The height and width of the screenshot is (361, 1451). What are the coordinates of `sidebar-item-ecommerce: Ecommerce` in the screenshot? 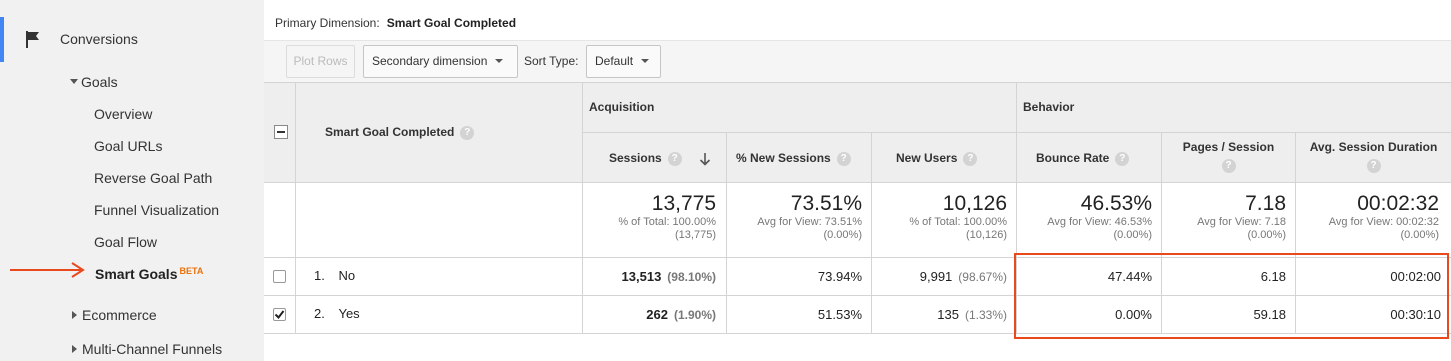 It's located at (114, 315).